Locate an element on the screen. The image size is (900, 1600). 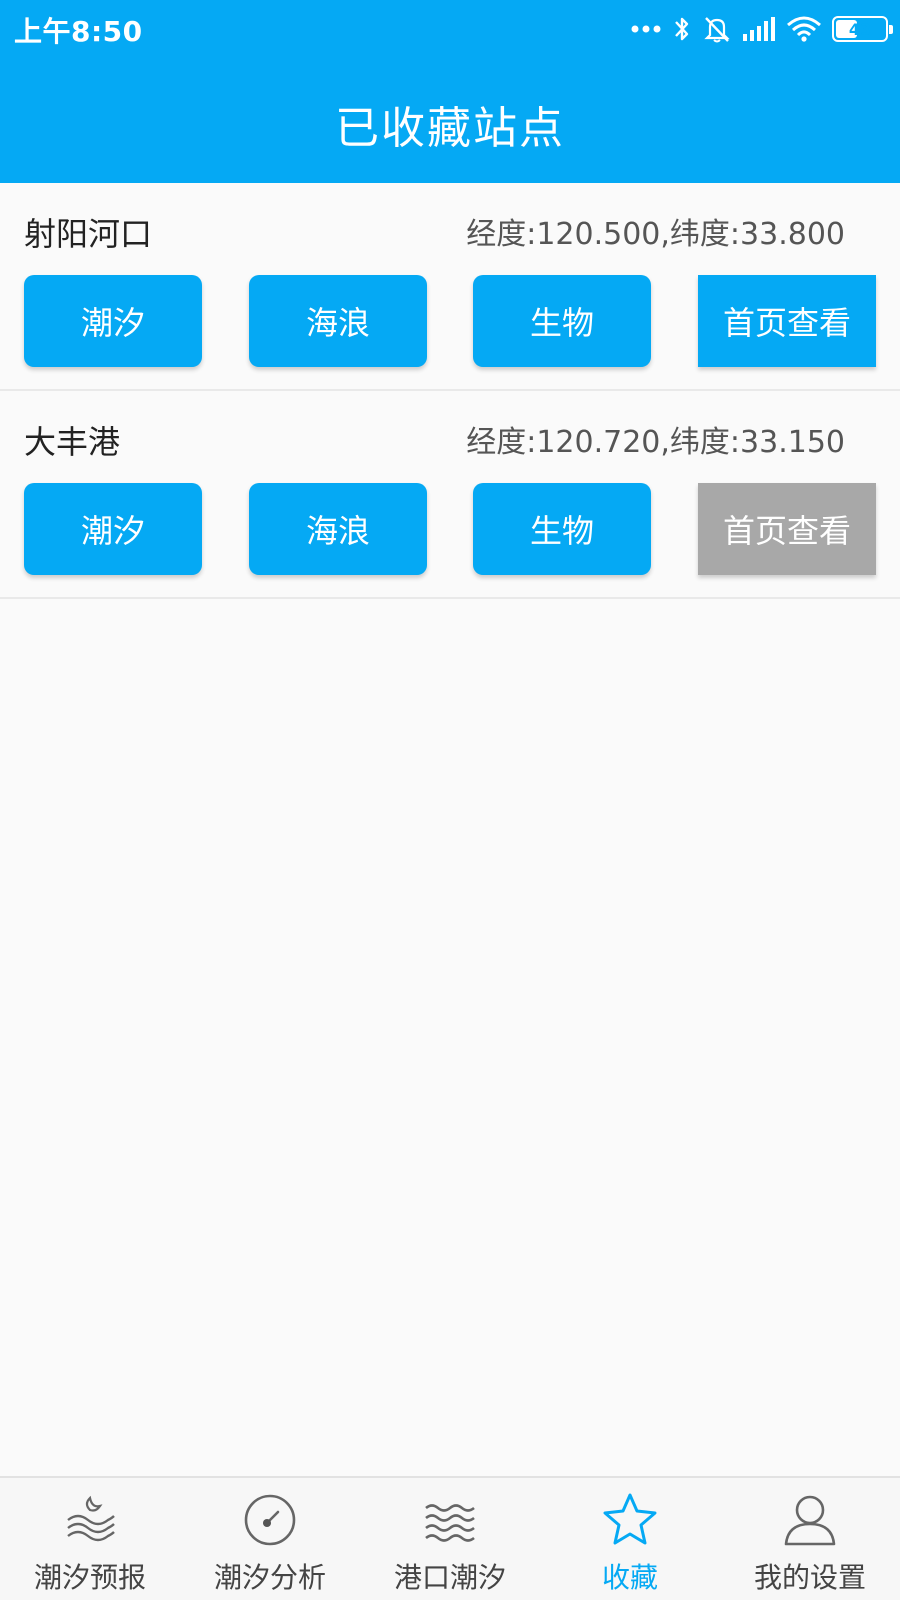
station-coords: 经度:120.500,纬度:33.800 is located at coordinates (655, 234).